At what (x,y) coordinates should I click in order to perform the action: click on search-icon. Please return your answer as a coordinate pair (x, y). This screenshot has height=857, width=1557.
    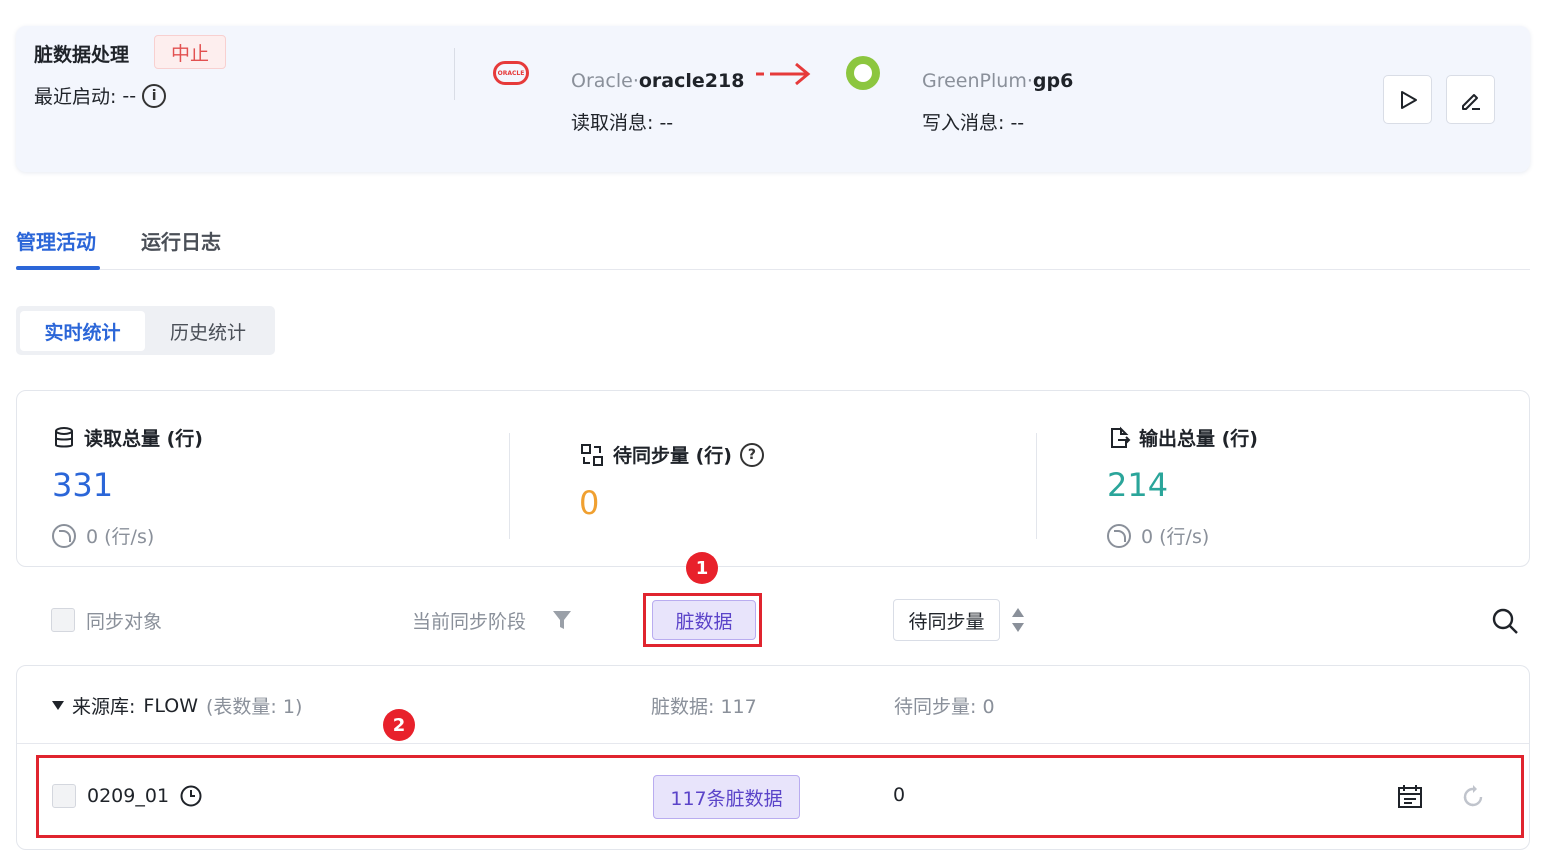
    Looking at the image, I should click on (1505, 621).